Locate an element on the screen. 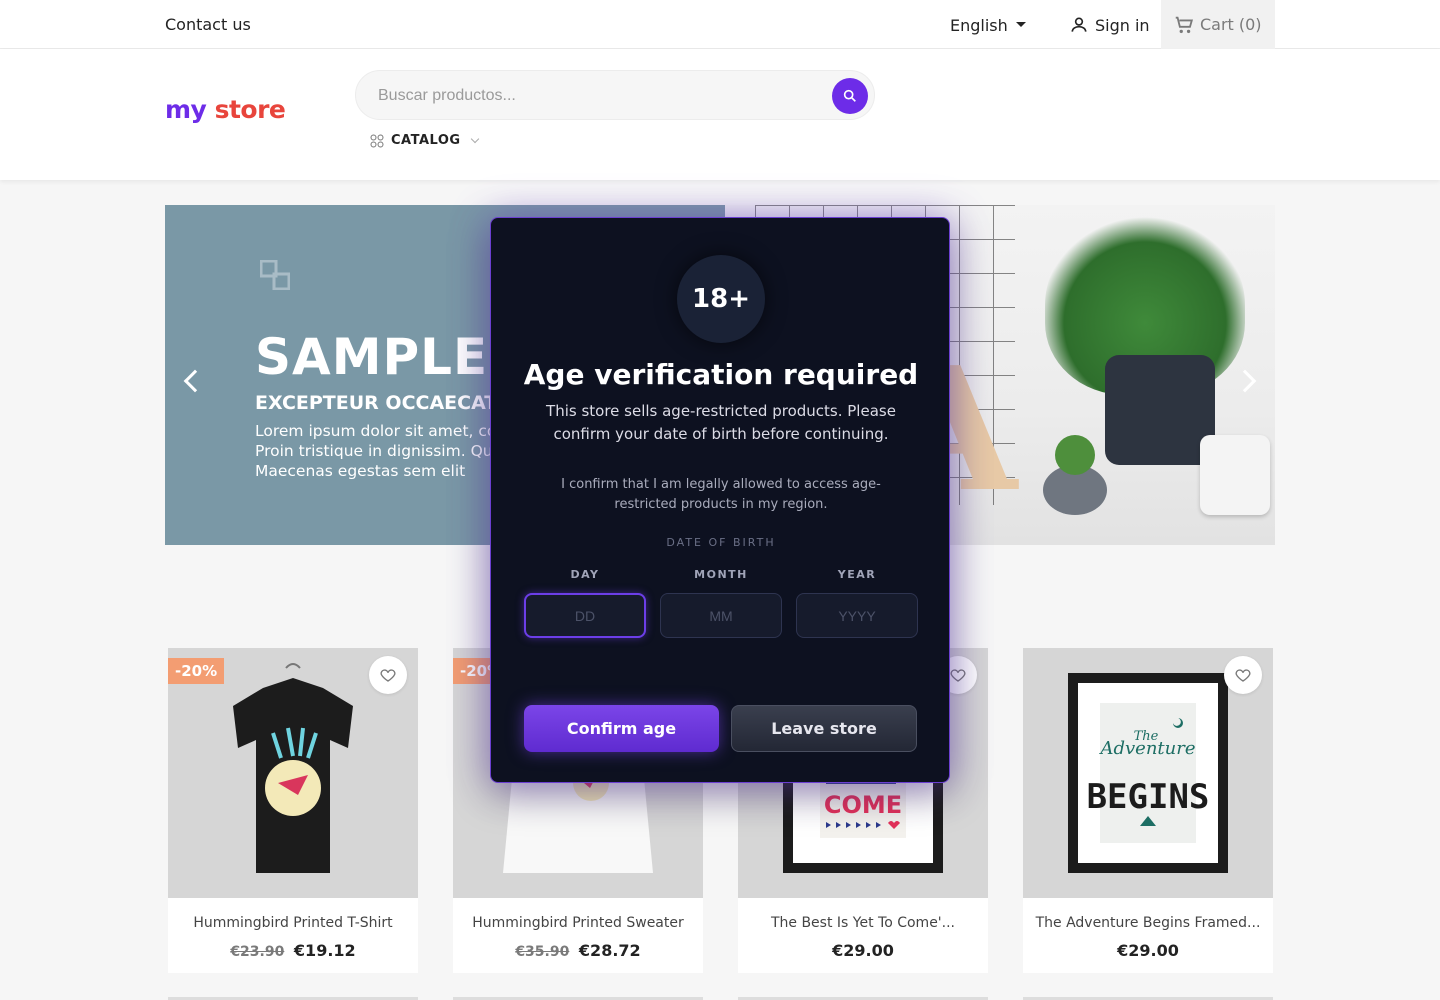 This screenshot has width=1440, height=1000. product-price: €23.90 €19.12 is located at coordinates (293, 950).